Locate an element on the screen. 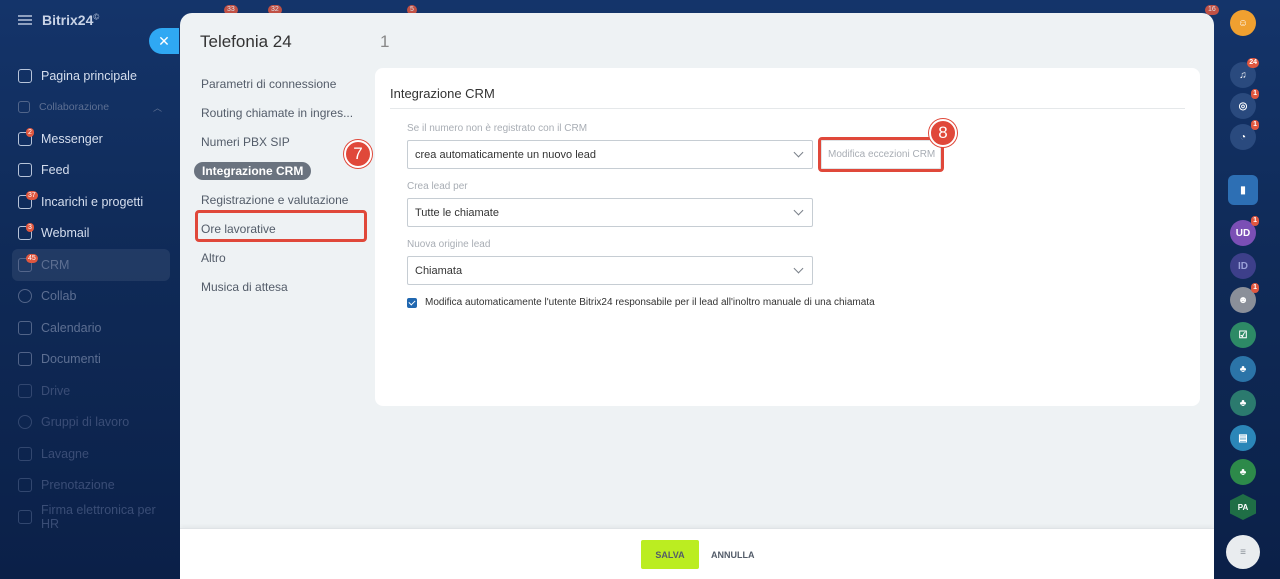 The width and height of the screenshot is (1280, 579). tasks-chat-button: ☑ is located at coordinates (1243, 335).